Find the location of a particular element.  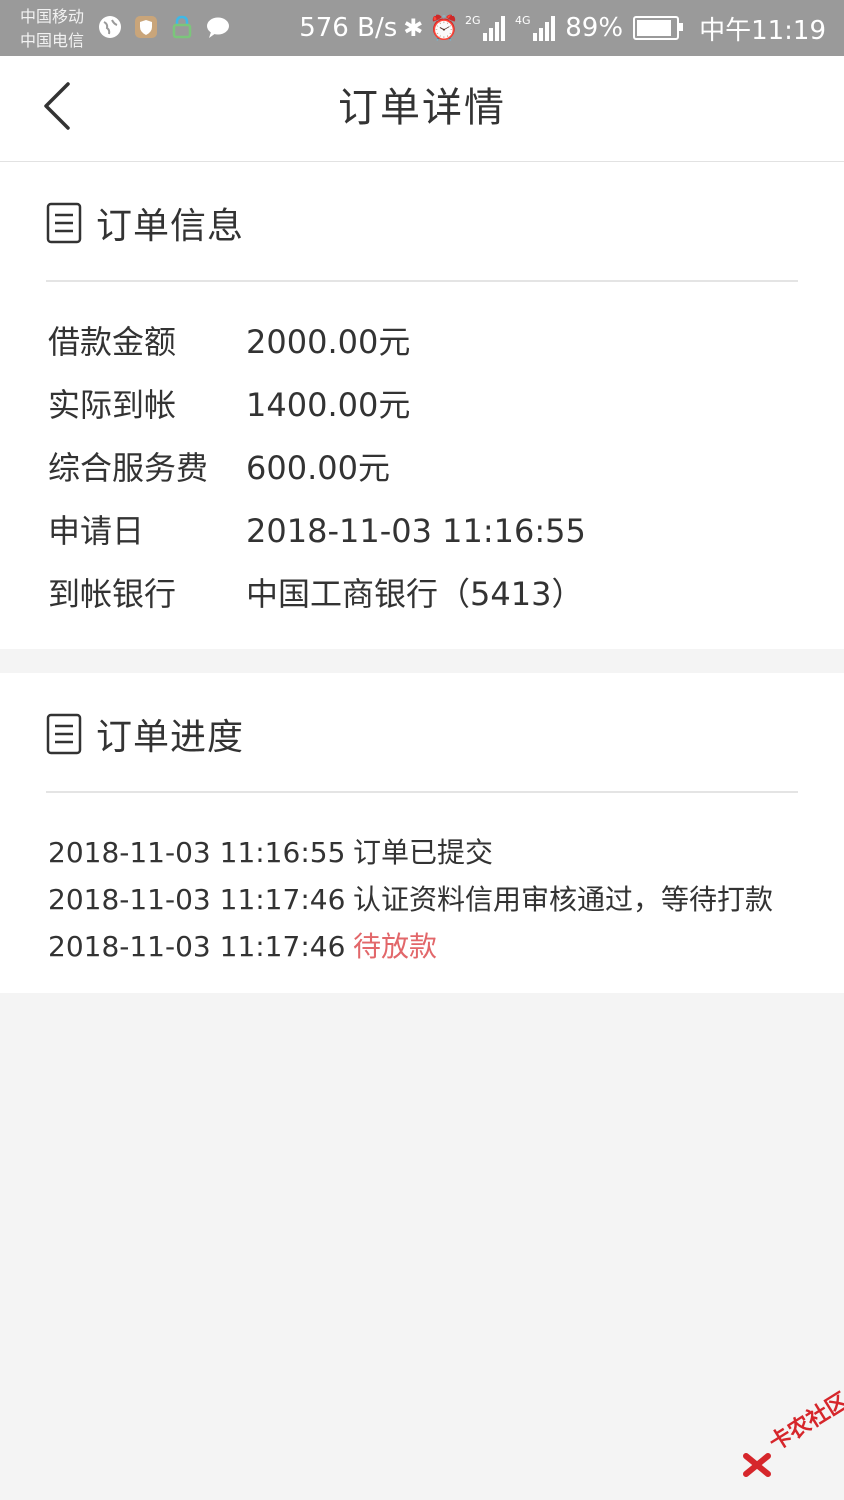

nav-header: 订单详情 is located at coordinates (422, 109).